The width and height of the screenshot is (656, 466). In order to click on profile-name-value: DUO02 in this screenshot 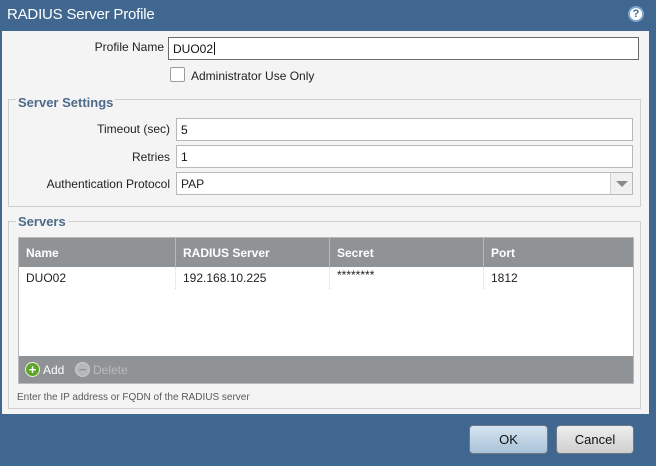, I will do `click(193, 49)`.